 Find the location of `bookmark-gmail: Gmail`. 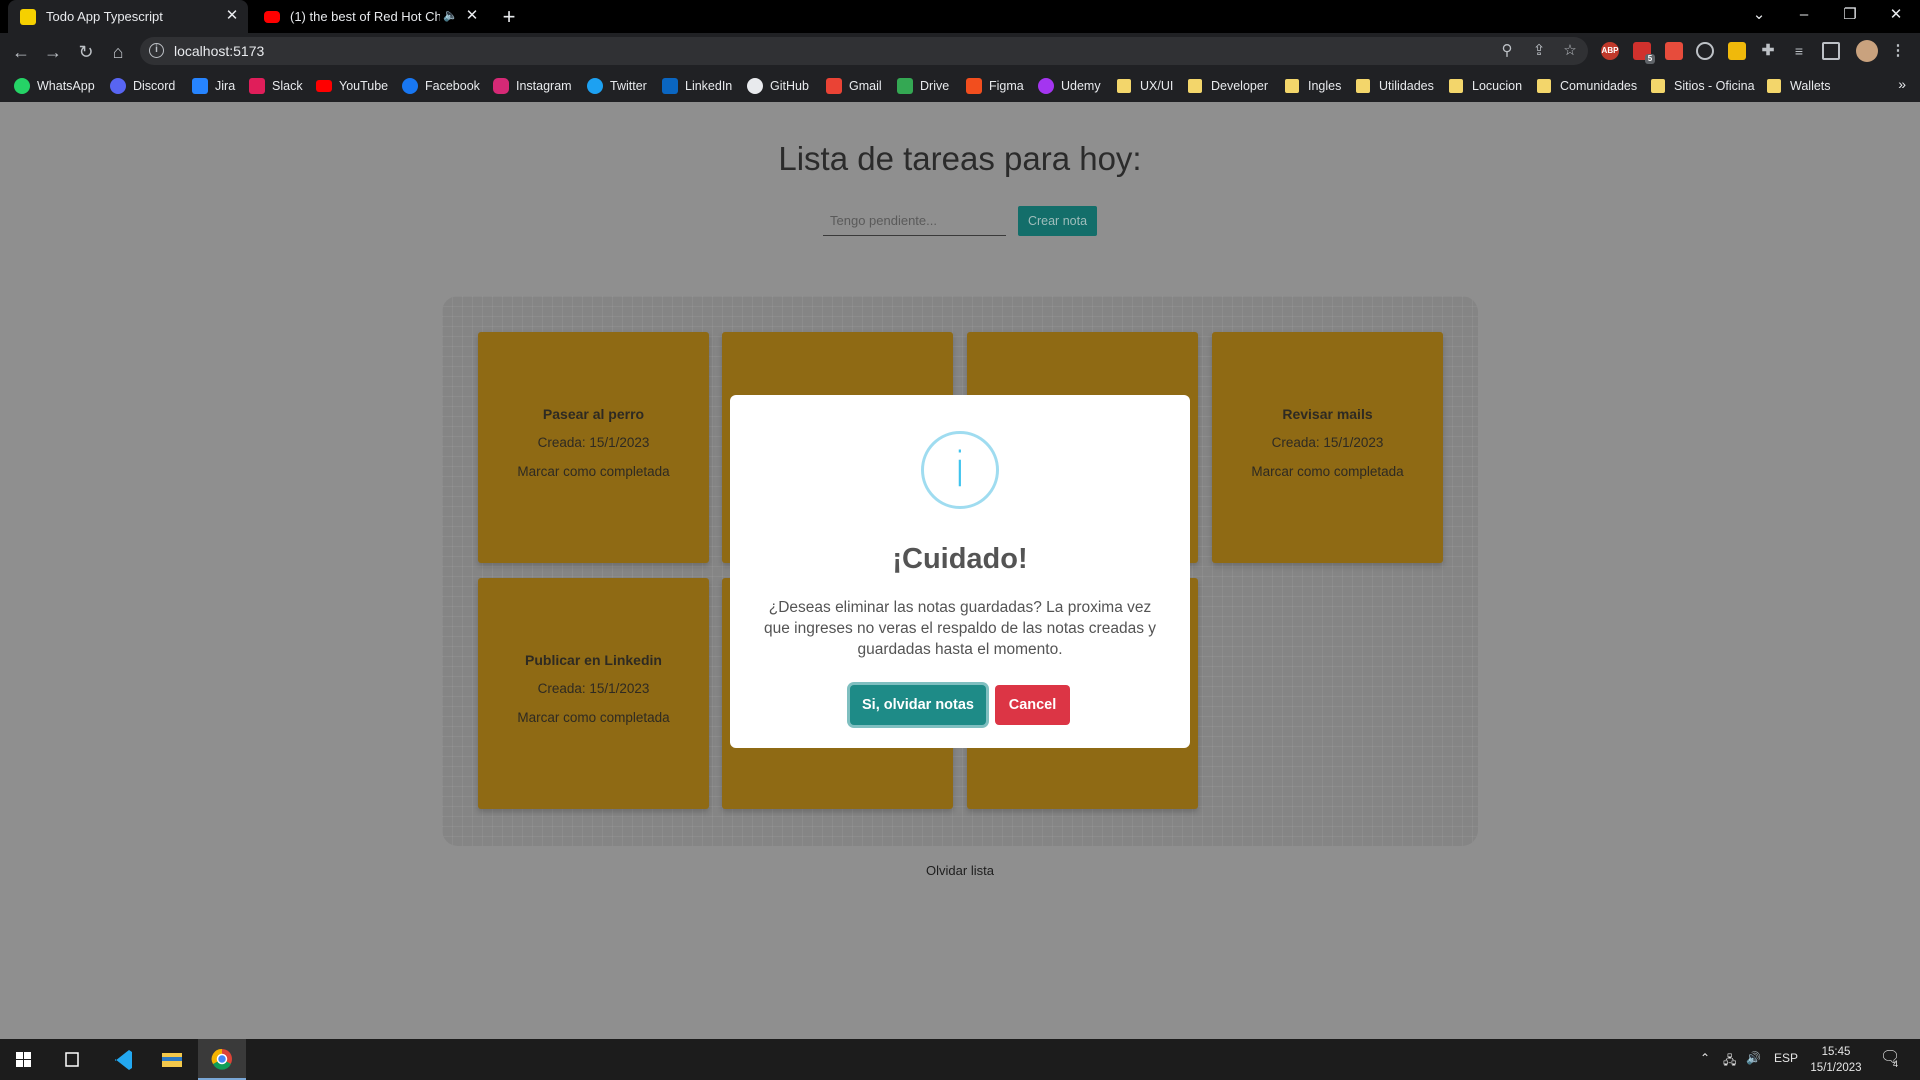

bookmark-gmail: Gmail is located at coordinates (854, 86).